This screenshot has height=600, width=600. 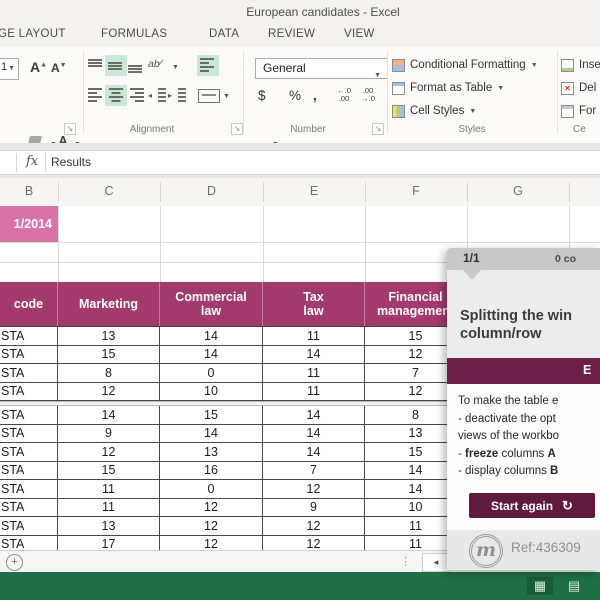 What do you see at coordinates (109, 191) in the screenshot?
I see `column-header-C: C` at bounding box center [109, 191].